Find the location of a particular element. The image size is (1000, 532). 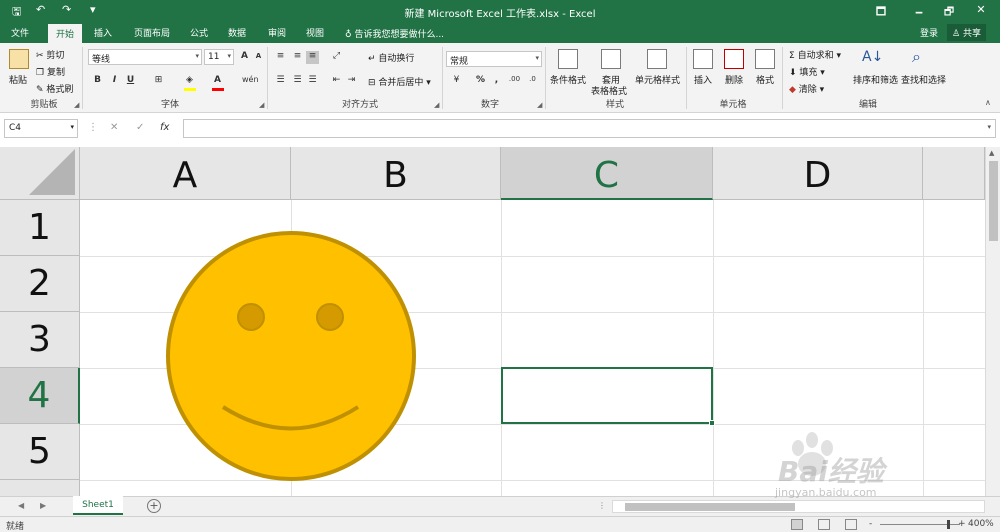

cut-button: ✂ 剪切 is located at coordinates (50, 54).